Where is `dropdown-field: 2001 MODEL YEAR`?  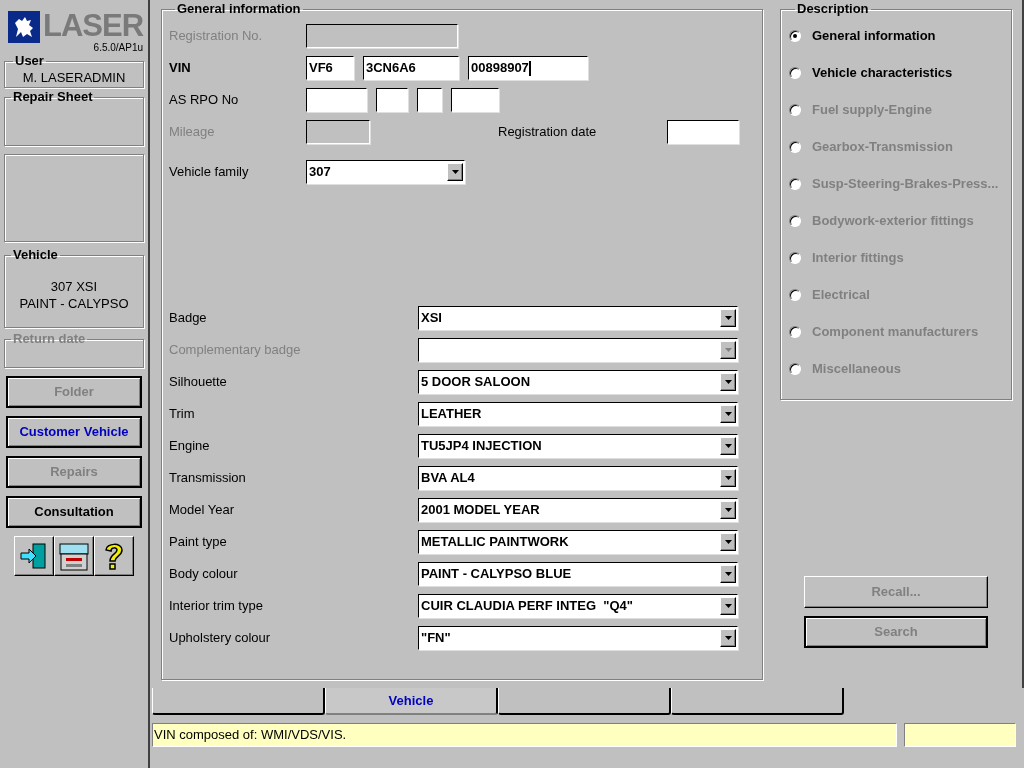 dropdown-field: 2001 MODEL YEAR is located at coordinates (578, 510).